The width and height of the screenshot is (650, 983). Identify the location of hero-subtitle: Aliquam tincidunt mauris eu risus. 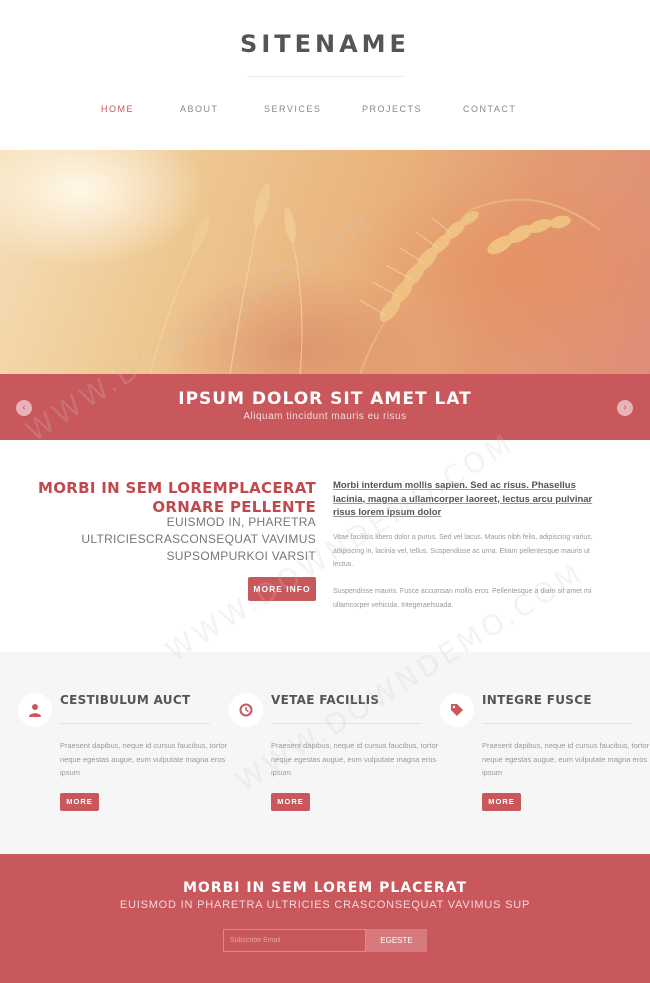
(325, 416).